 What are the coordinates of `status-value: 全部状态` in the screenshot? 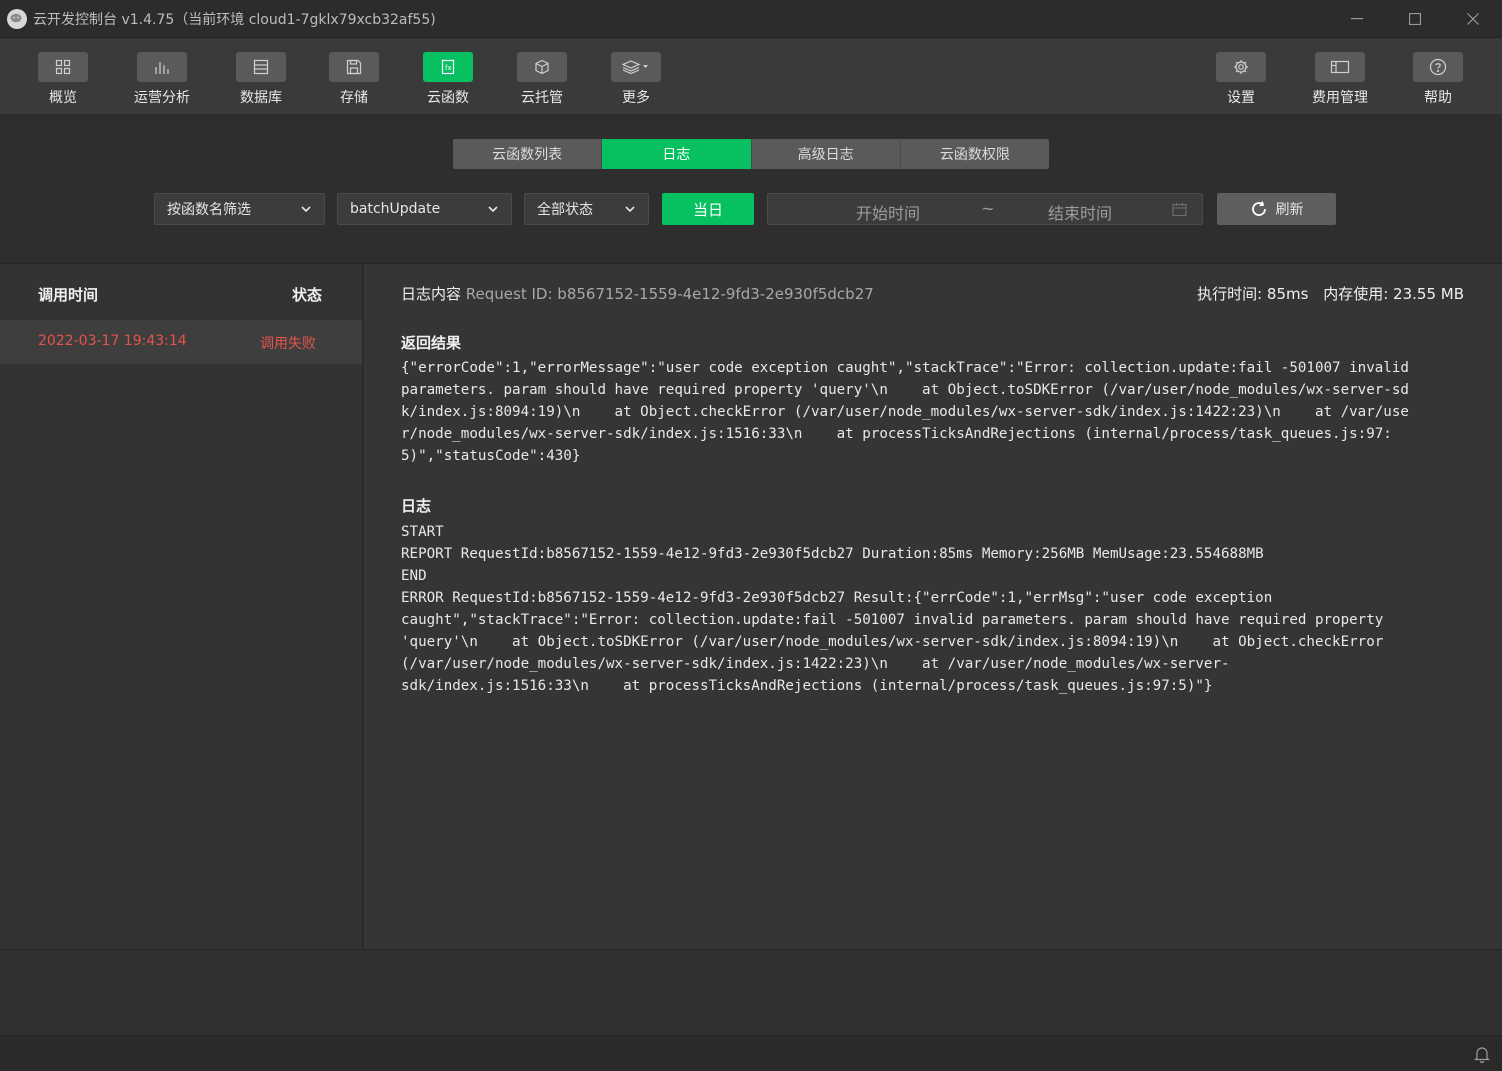 It's located at (565, 210).